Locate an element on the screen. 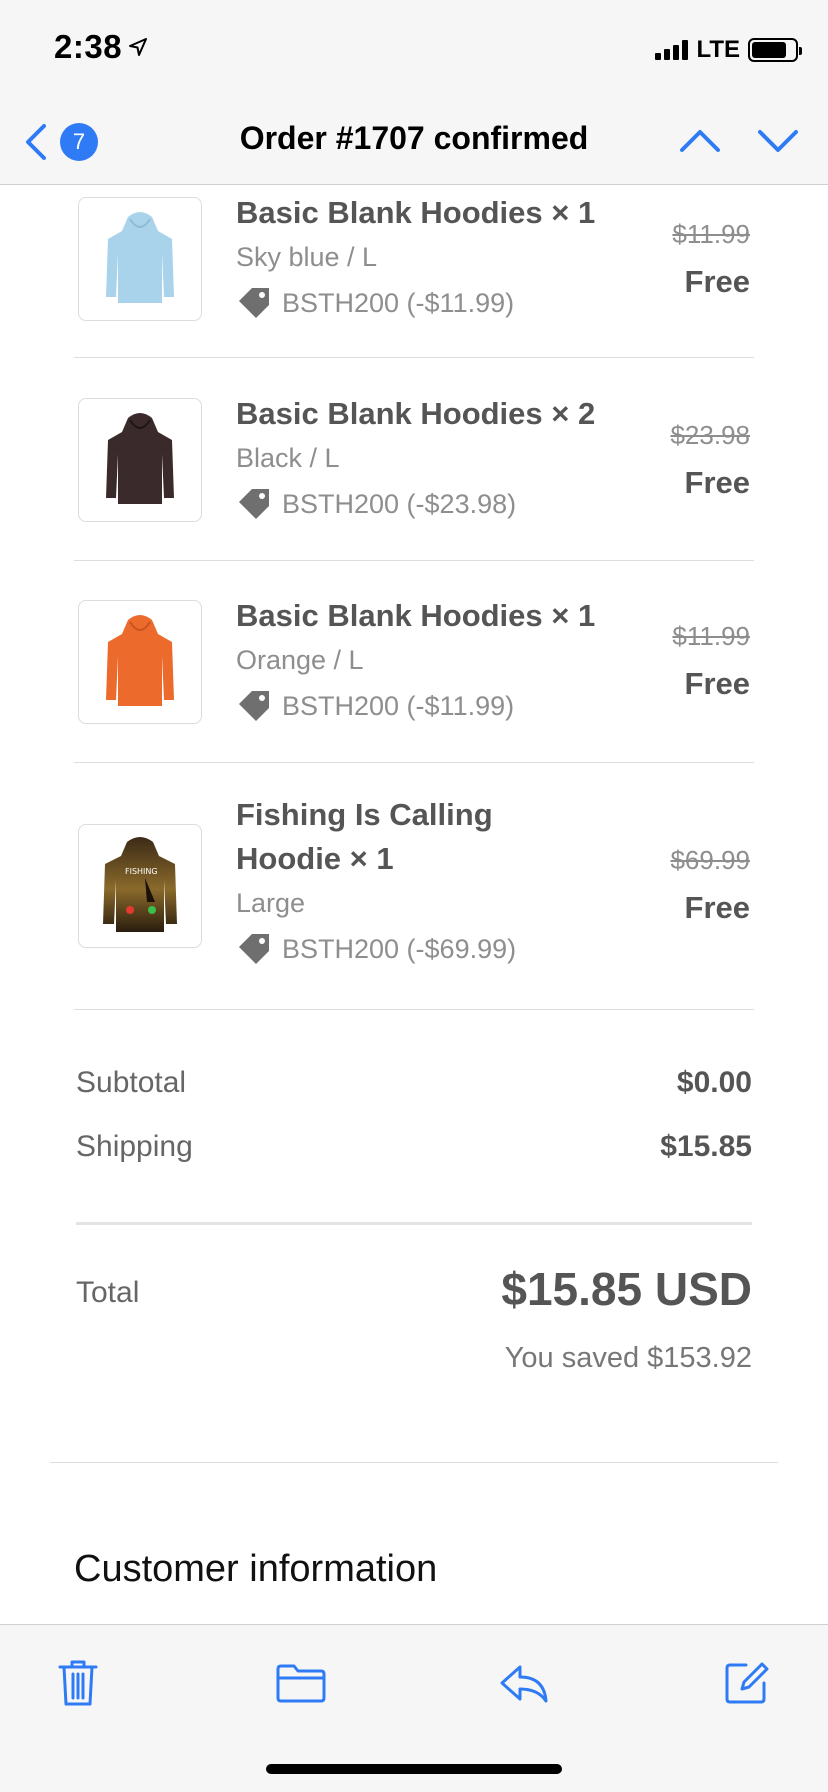 The image size is (828, 1792). reply-button is located at coordinates (524, 1683).